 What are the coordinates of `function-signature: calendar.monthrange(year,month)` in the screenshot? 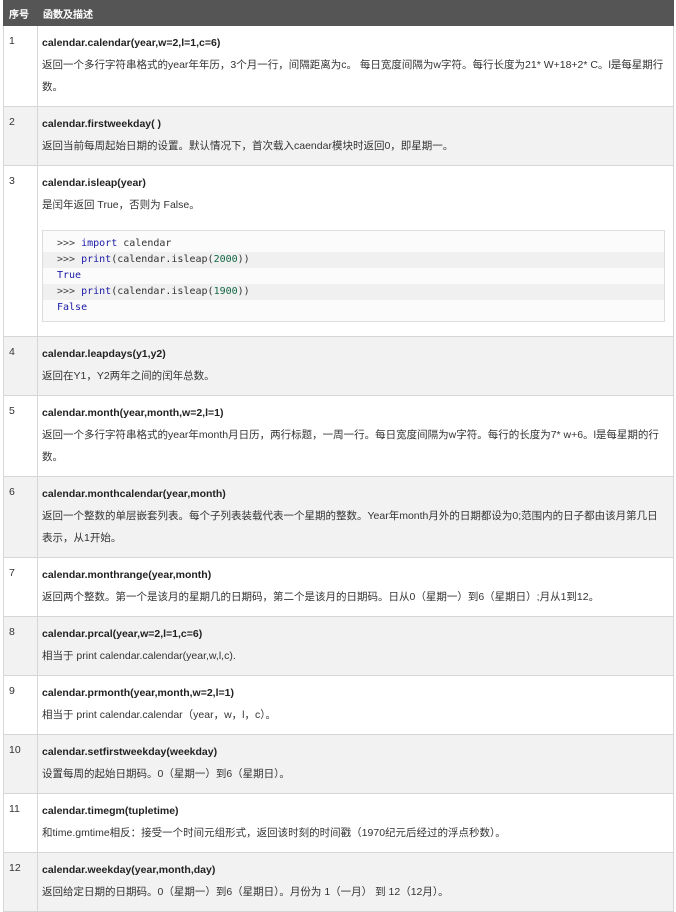 It's located at (127, 575).